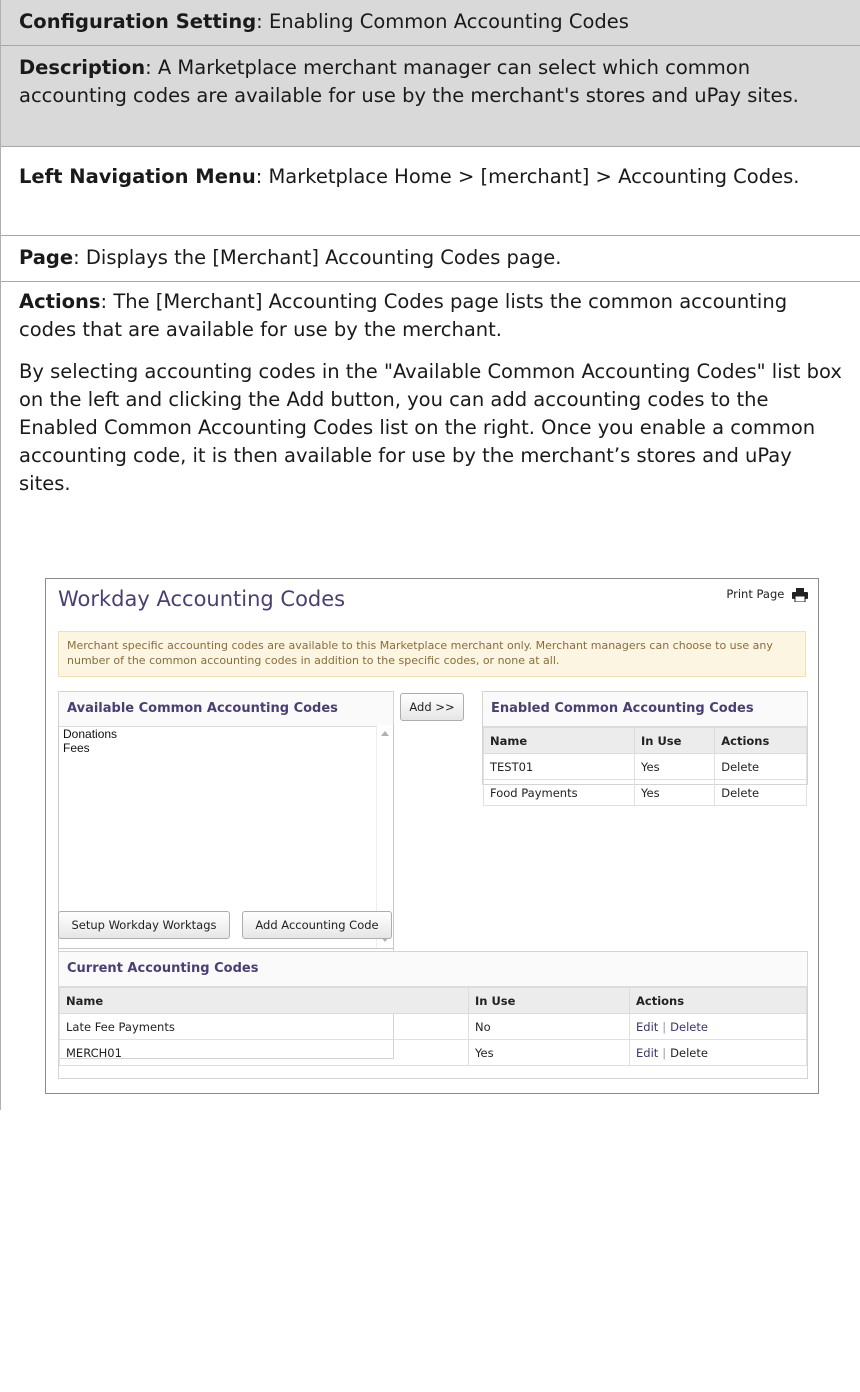  Describe the element at coordinates (442, 21) in the screenshot. I see `config-text: : Enabling Common Accounting Codes` at that location.